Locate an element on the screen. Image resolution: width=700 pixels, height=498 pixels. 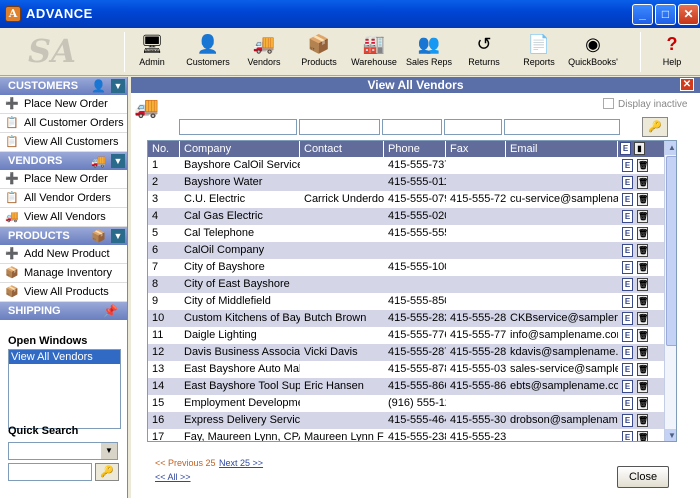
table-row: 9 City of Middlefield 415-555-850 E 🗑 is located at coordinates (406, 301).